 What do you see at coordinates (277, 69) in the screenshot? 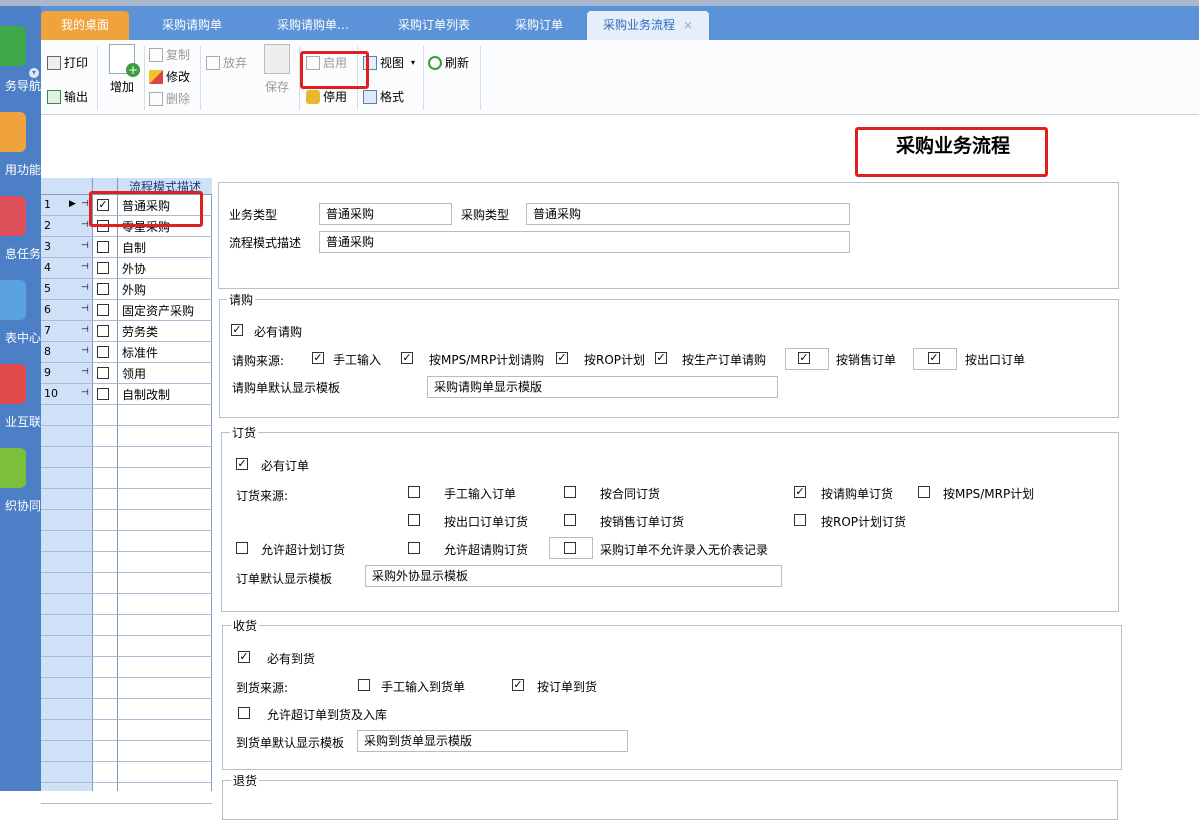
I see `save-button: 保存` at bounding box center [277, 69].